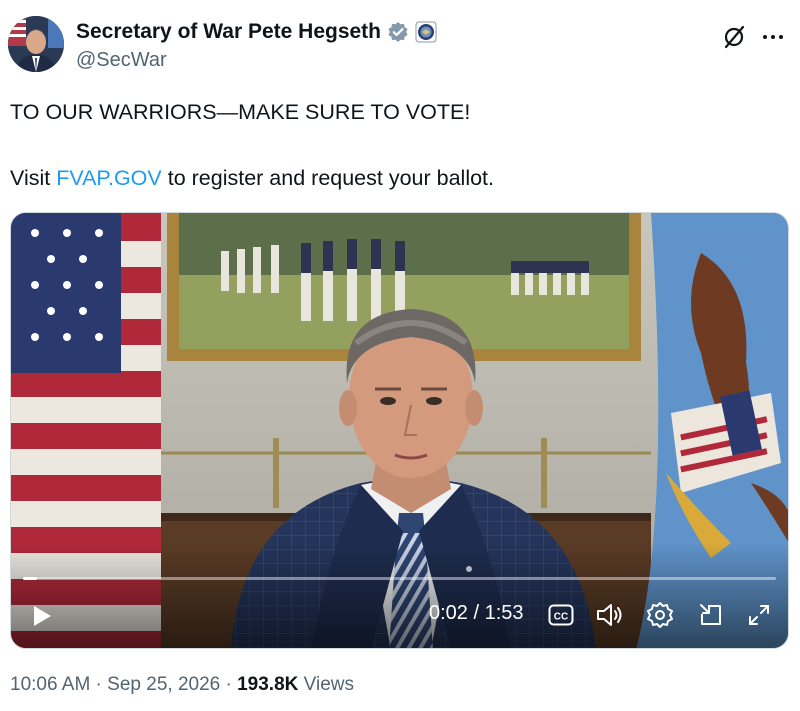 The image size is (800, 711). Describe the element at coordinates (759, 615) in the screenshot. I see `fullscreen-icon` at that location.